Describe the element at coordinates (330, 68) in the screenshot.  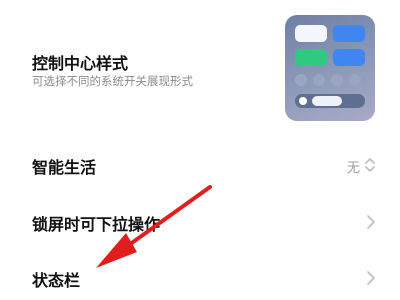
I see `control-center-preview-thumbnail` at that location.